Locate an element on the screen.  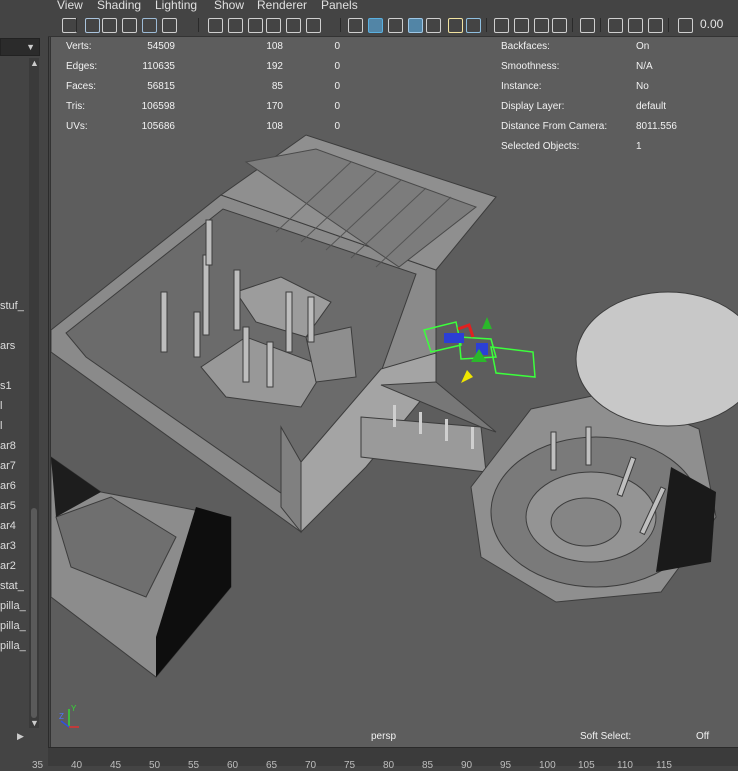
outliner-scrollbar is located at coordinates (34, 393).